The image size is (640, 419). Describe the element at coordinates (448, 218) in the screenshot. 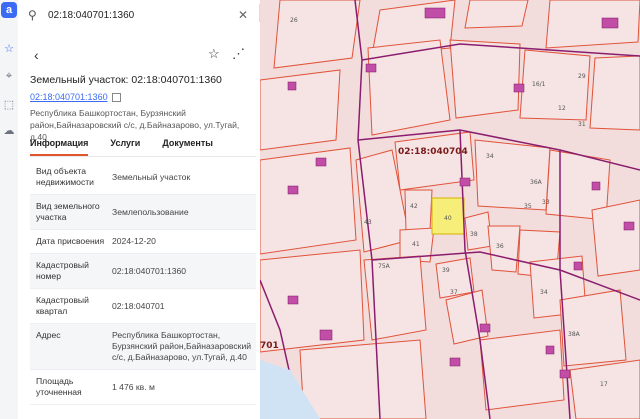

I see `parcel-label: 40` at that location.